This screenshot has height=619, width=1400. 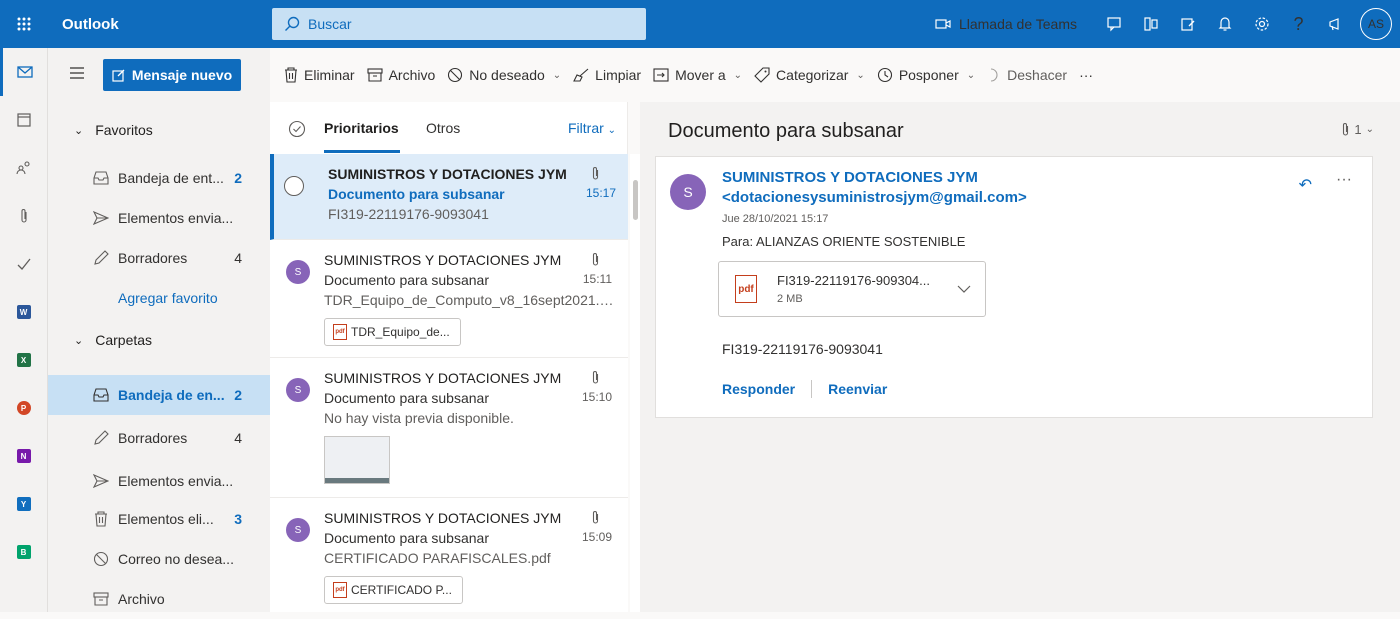 I want to click on fav-inbox: Bandeja de ent... 2, so click(x=159, y=178).